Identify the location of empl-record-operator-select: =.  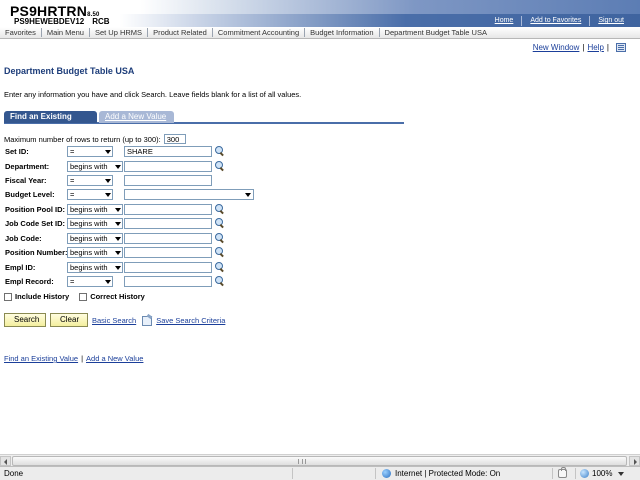
(90, 281).